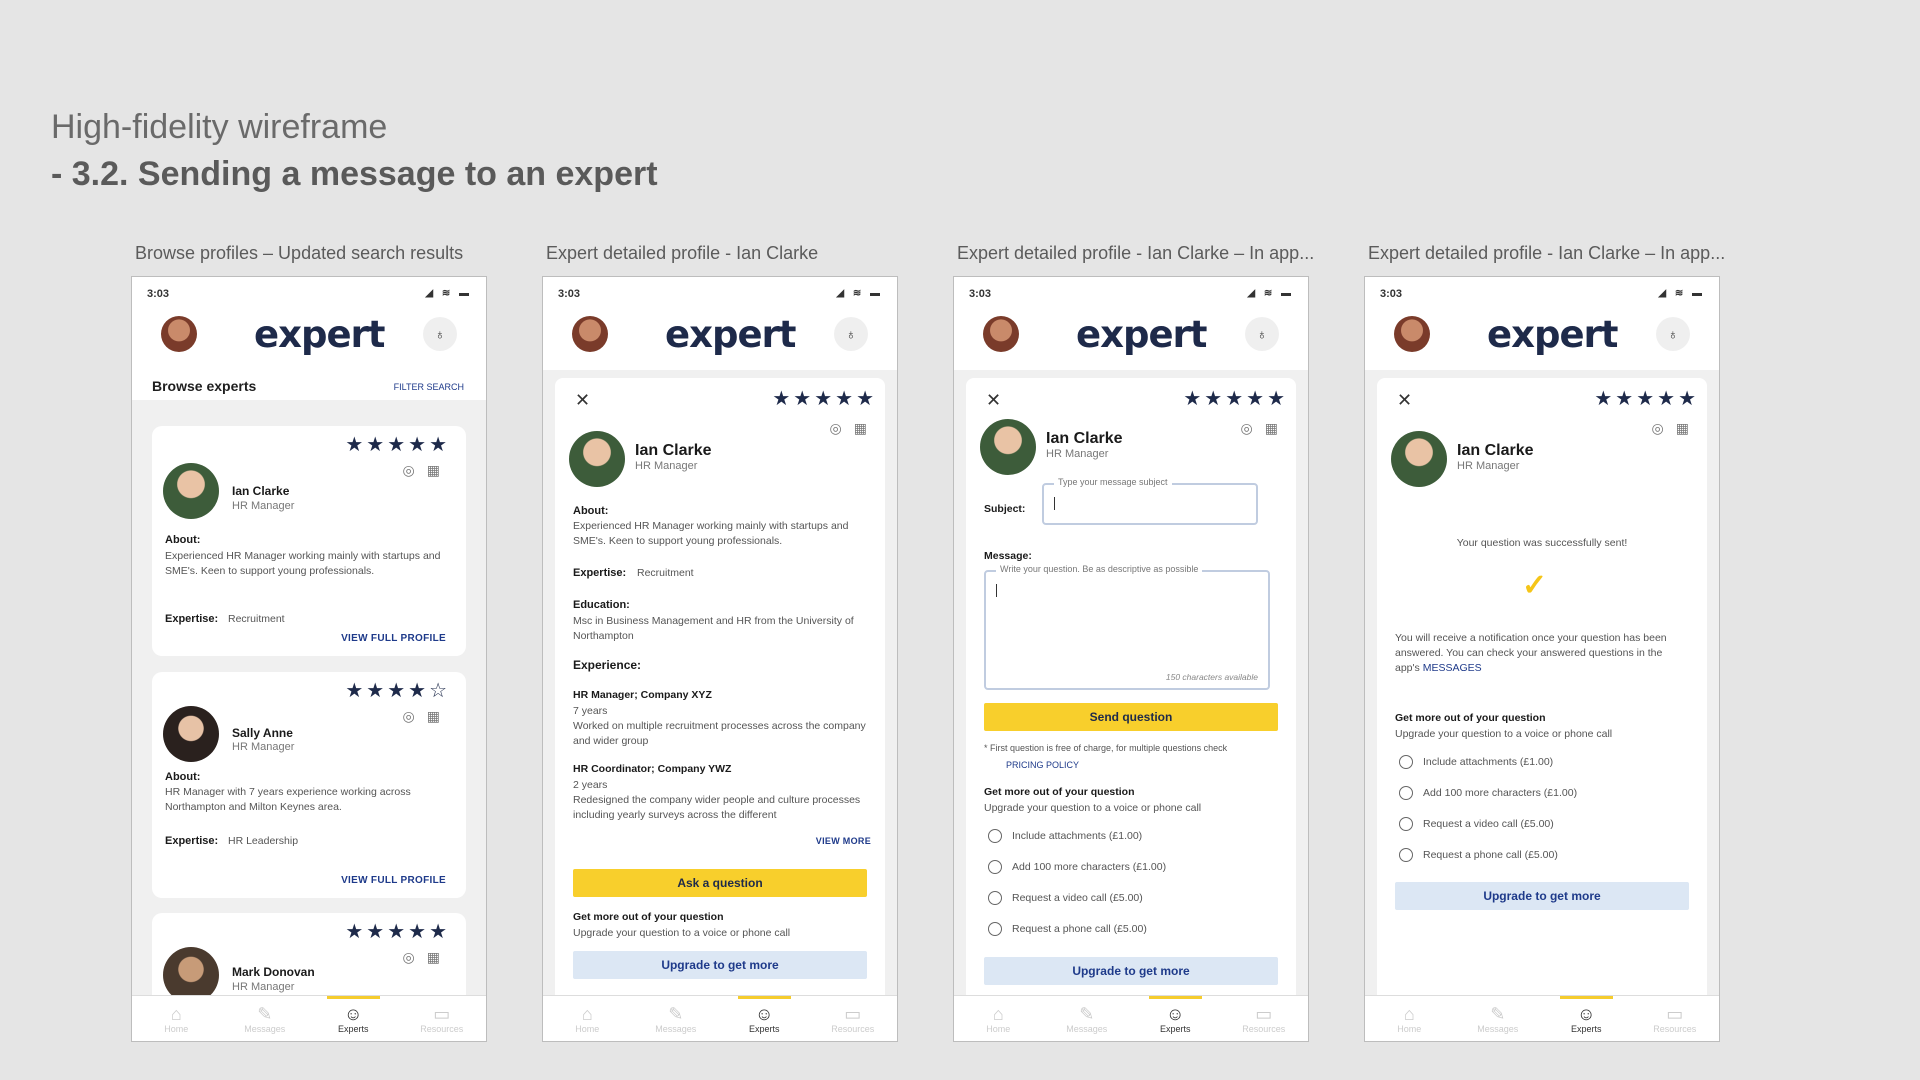 The image size is (1920, 1080). I want to click on subject-placeholder: Type your message subject, so click(1113, 482).